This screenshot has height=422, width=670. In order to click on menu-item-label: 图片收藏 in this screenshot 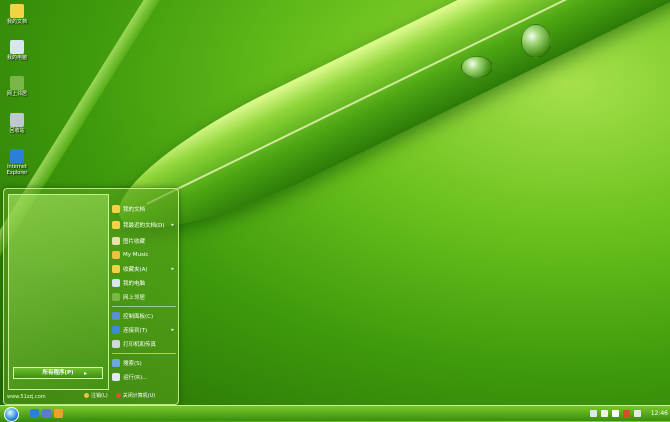, I will do `click(134, 242)`.